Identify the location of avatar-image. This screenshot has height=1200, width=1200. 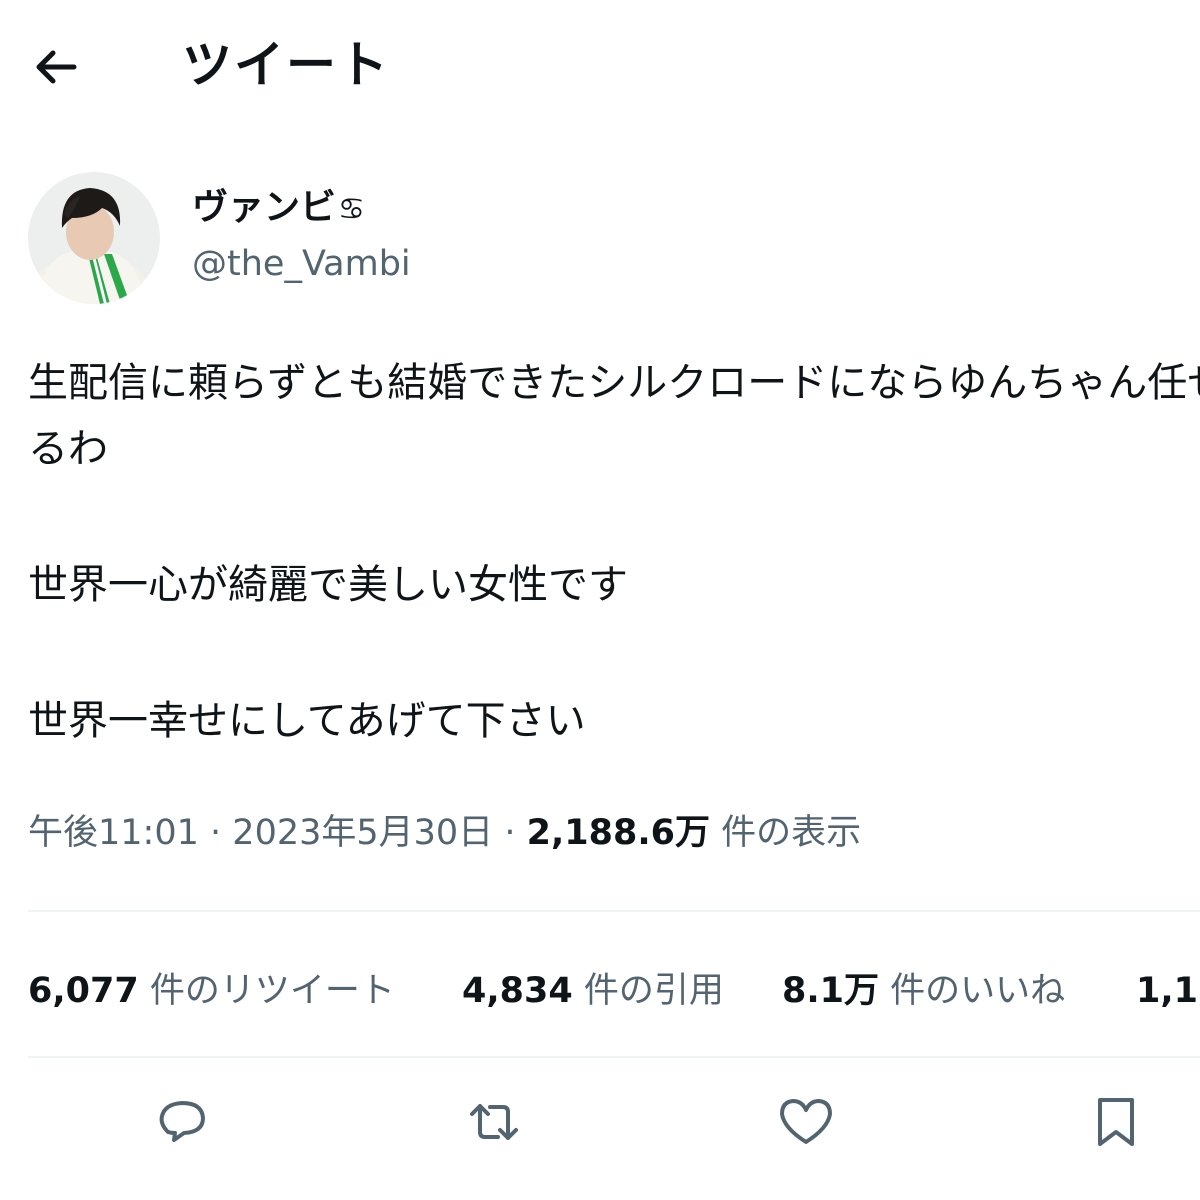
(94, 238).